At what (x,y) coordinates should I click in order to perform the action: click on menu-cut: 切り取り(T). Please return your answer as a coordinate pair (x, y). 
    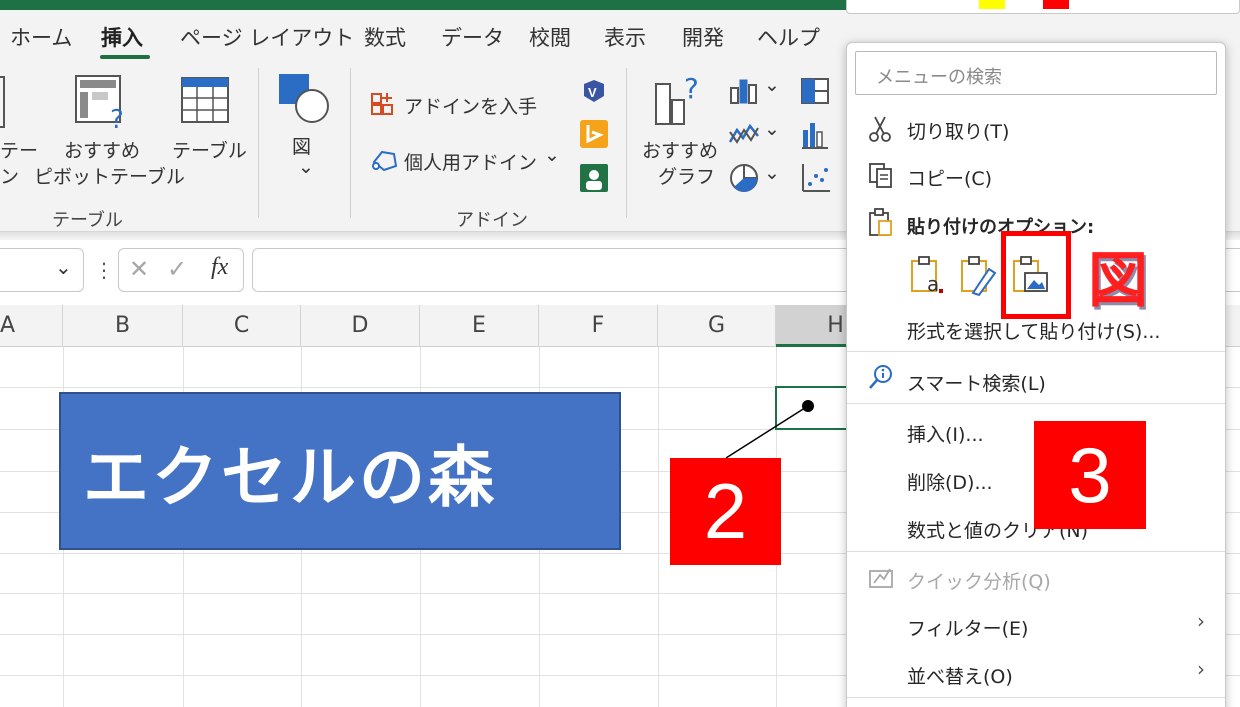
    Looking at the image, I should click on (958, 130).